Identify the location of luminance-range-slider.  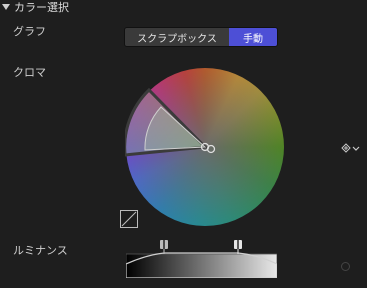
(201, 259).